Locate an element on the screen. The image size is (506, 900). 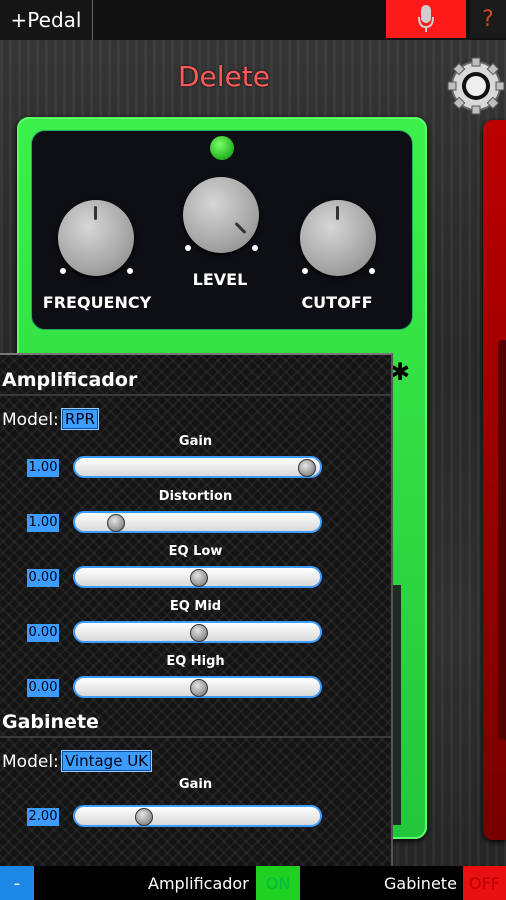
microphone-icon is located at coordinates (426, 18).